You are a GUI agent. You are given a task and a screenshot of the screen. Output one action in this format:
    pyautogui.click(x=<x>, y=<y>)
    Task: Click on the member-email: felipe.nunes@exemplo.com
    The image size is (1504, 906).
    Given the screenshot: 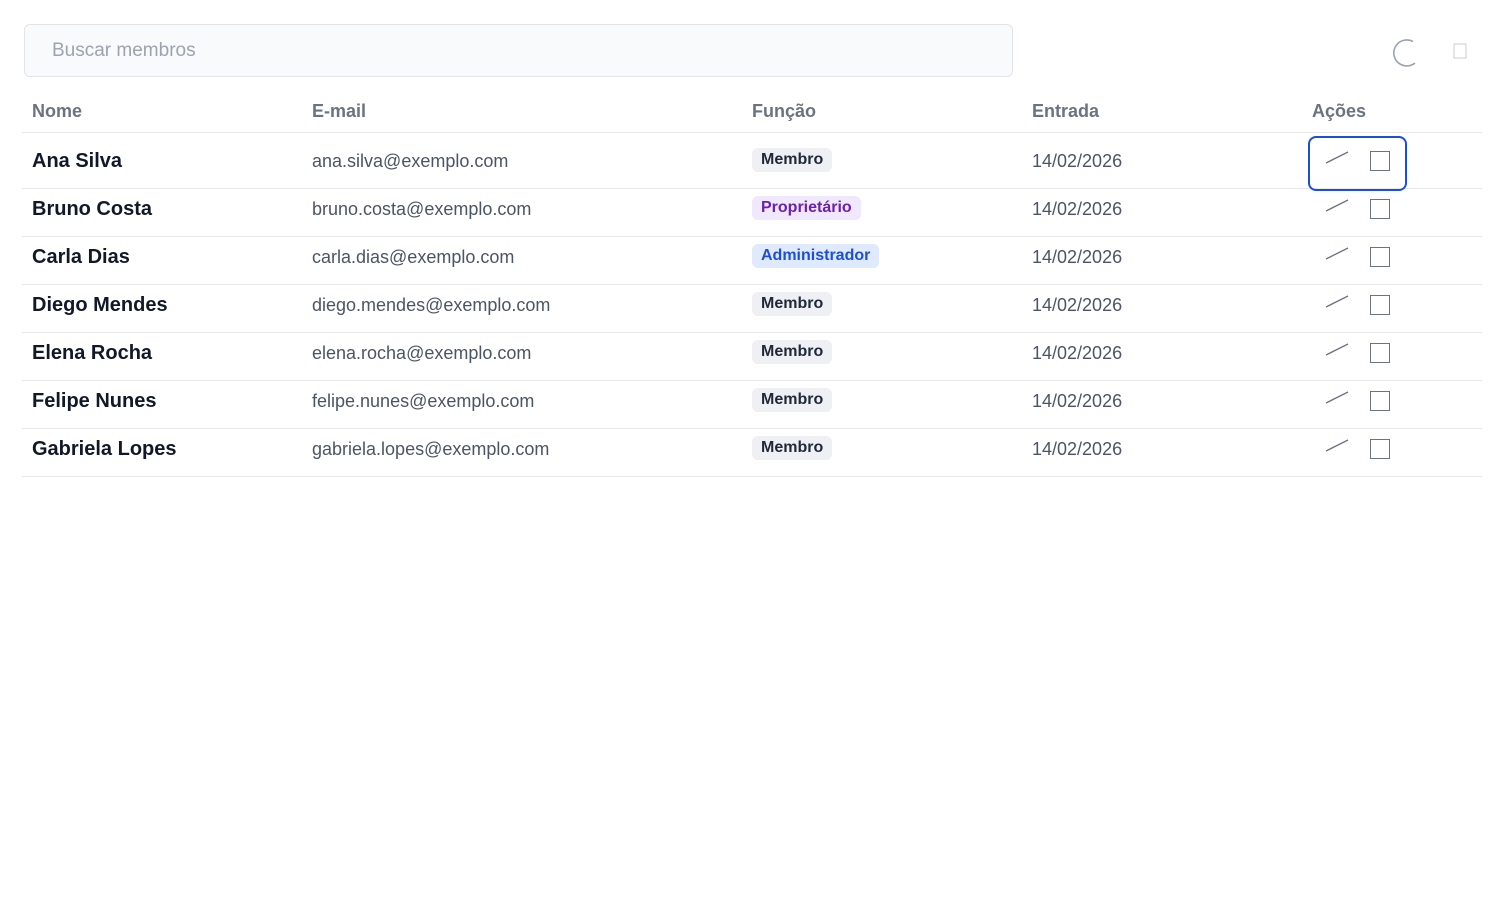 What is the action you would take?
    pyautogui.click(x=423, y=401)
    